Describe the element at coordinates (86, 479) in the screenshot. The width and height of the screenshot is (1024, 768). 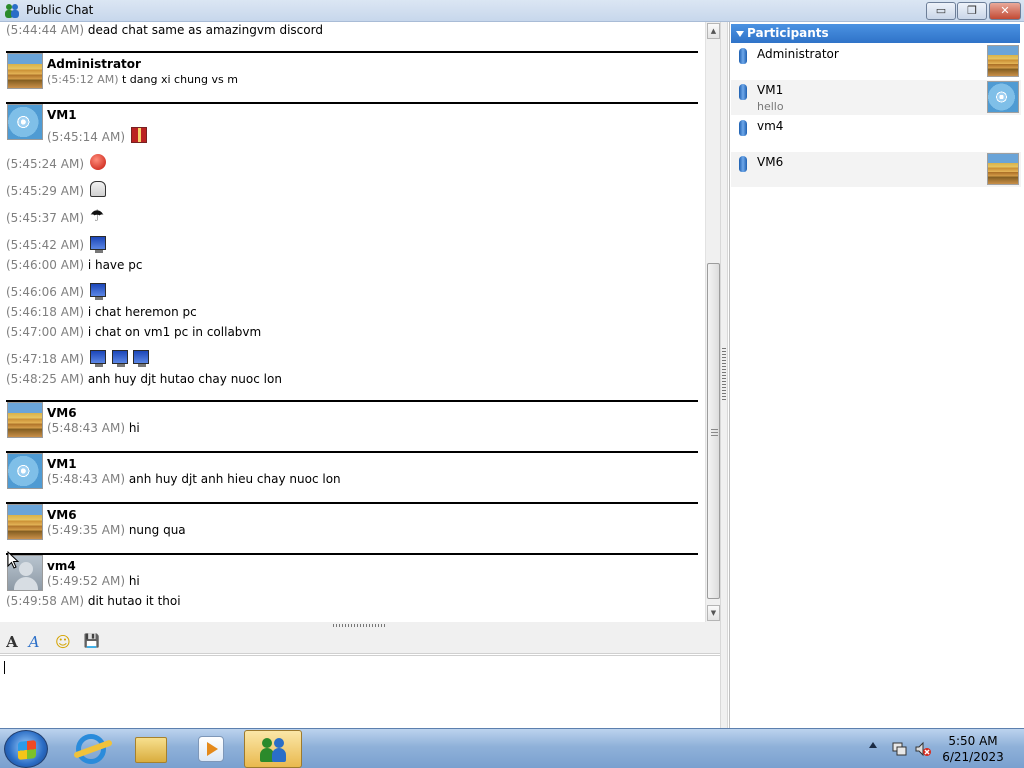
I see `timestamp: (5:48:43 AM)` at that location.